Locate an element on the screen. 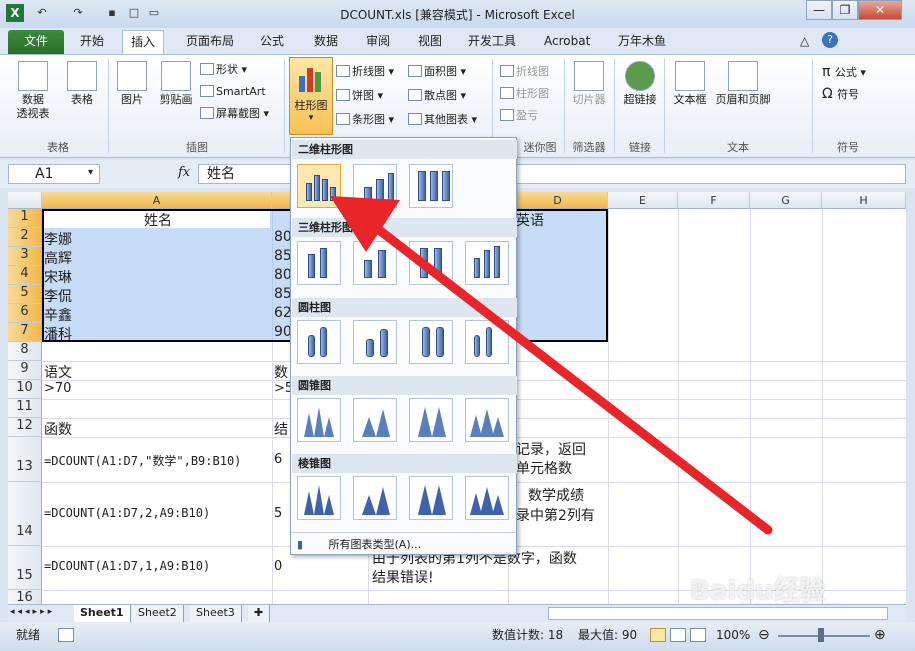 This screenshot has width=915, height=651. zoom-out-icon: ⊖ is located at coordinates (764, 635).